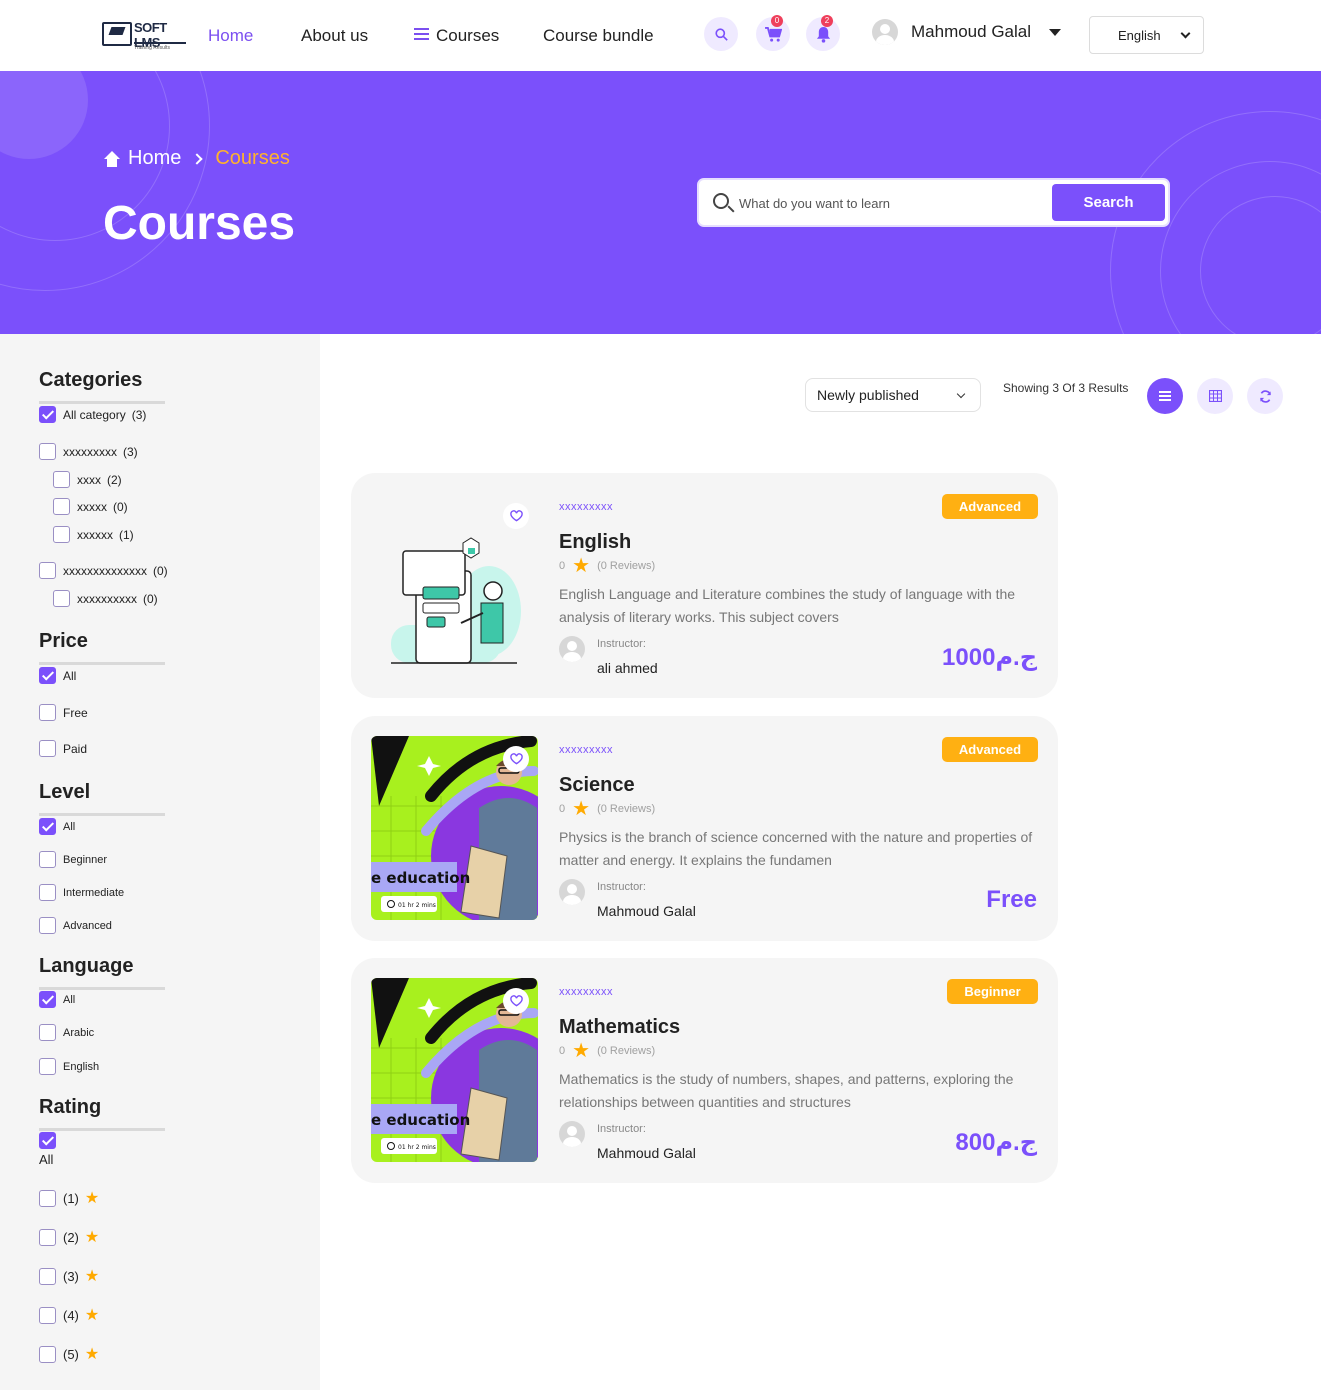 The image size is (1321, 1390). I want to click on filter-language-english: English, so click(69, 1066).